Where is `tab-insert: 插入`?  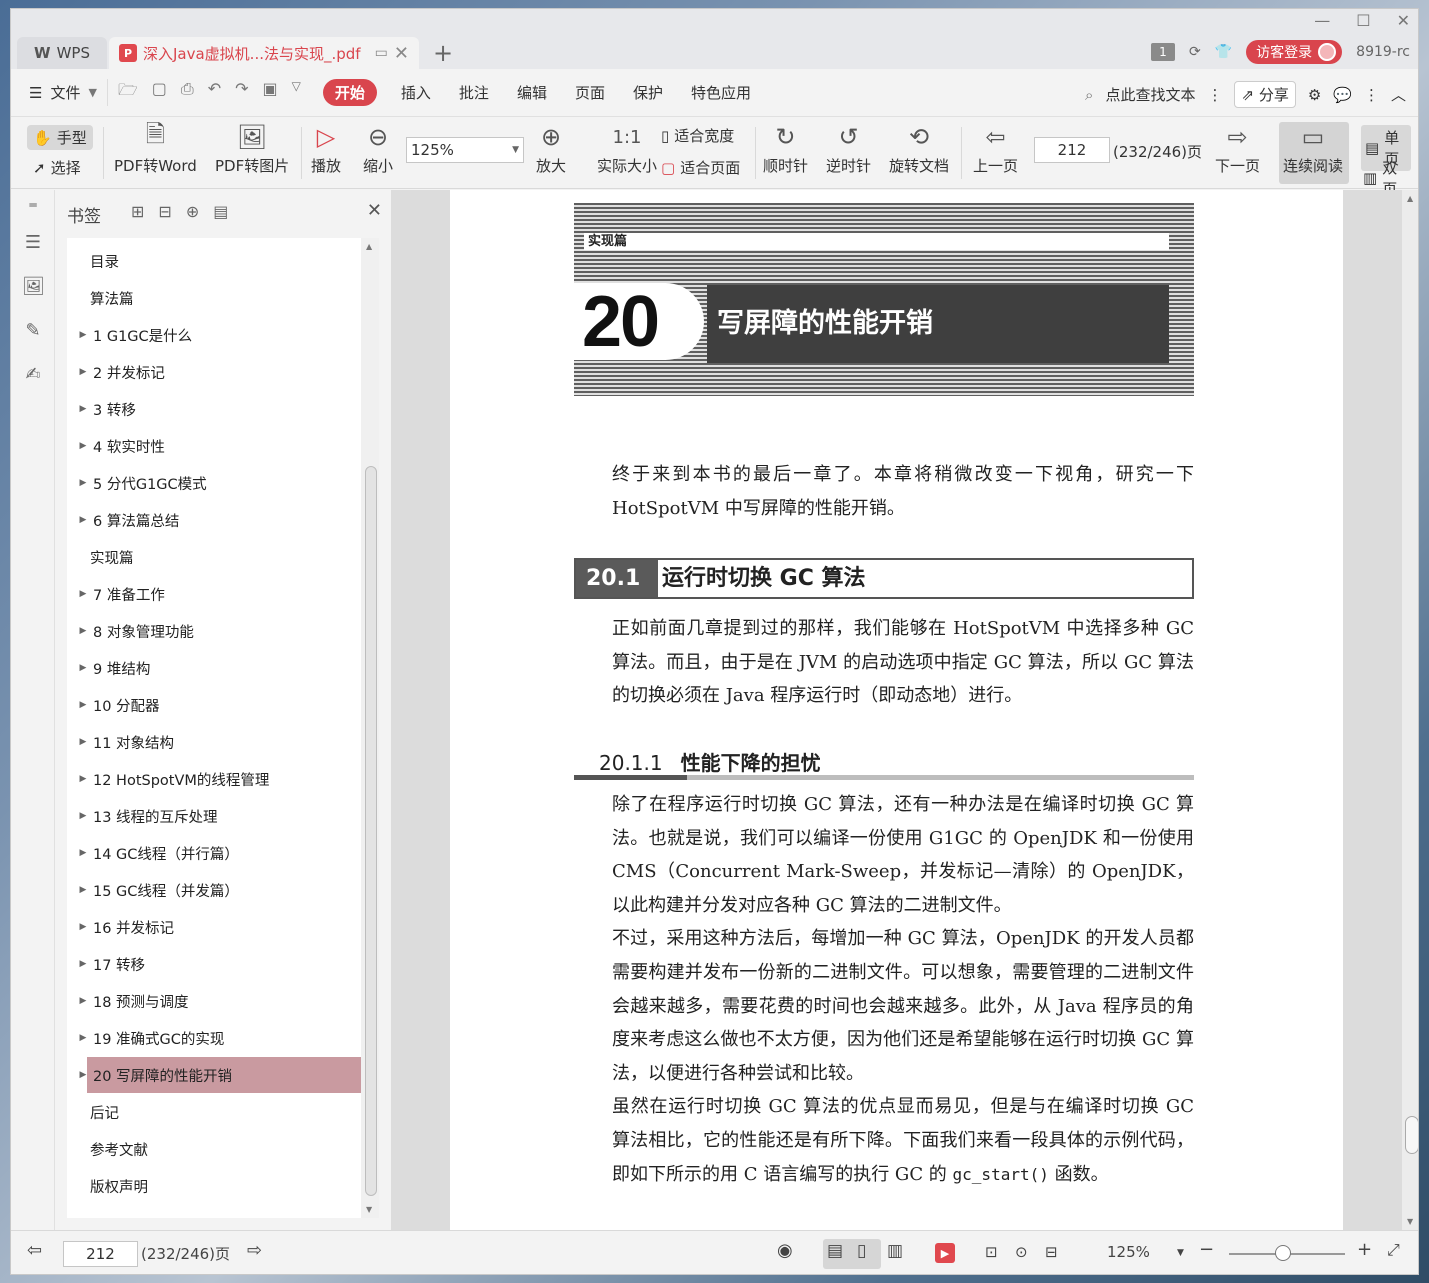 tab-insert: 插入 is located at coordinates (416, 92).